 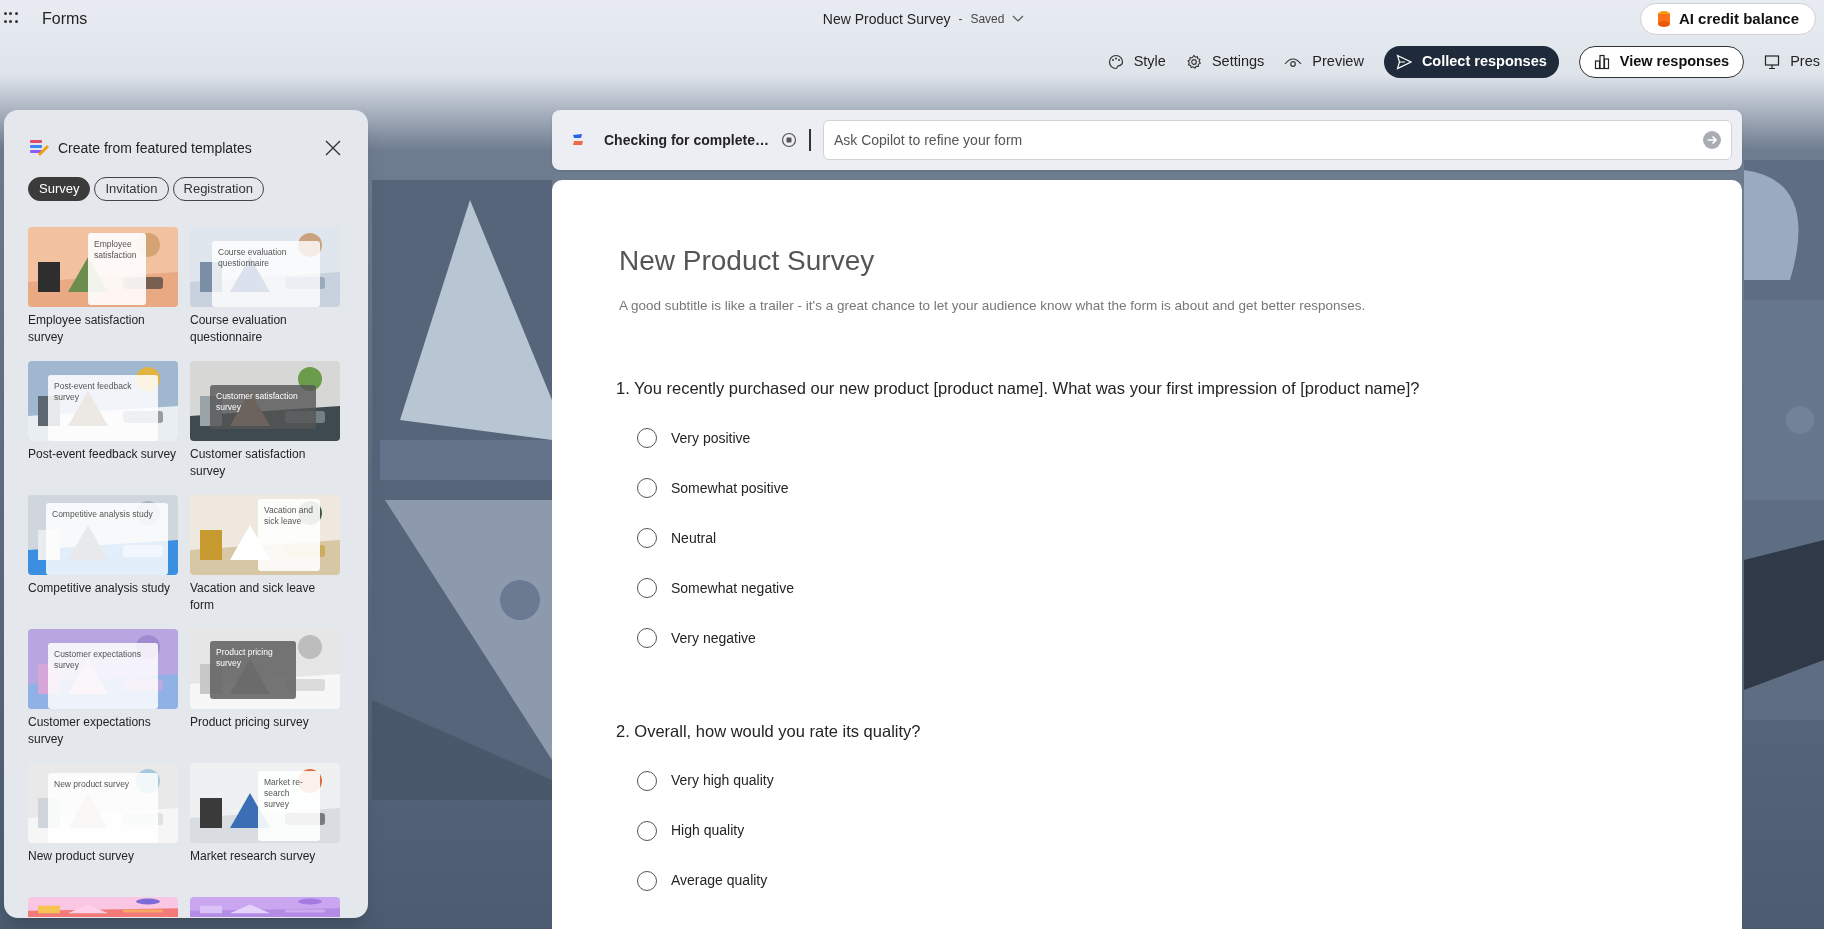 I want to click on question-text: 2. Overall, how would you rate its quality?, so click(x=768, y=731).